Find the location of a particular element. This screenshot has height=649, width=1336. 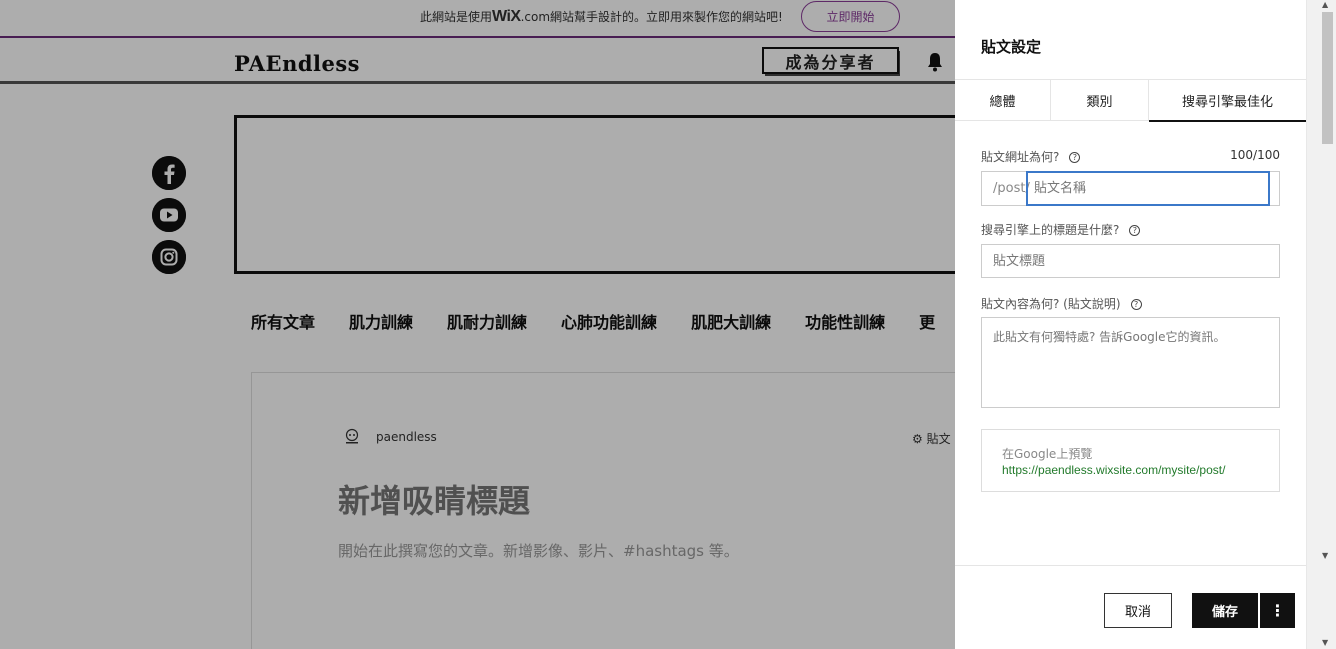

seo-title-label: 搜尋引擎上的標題是什麼?? is located at coordinates (1061, 229).